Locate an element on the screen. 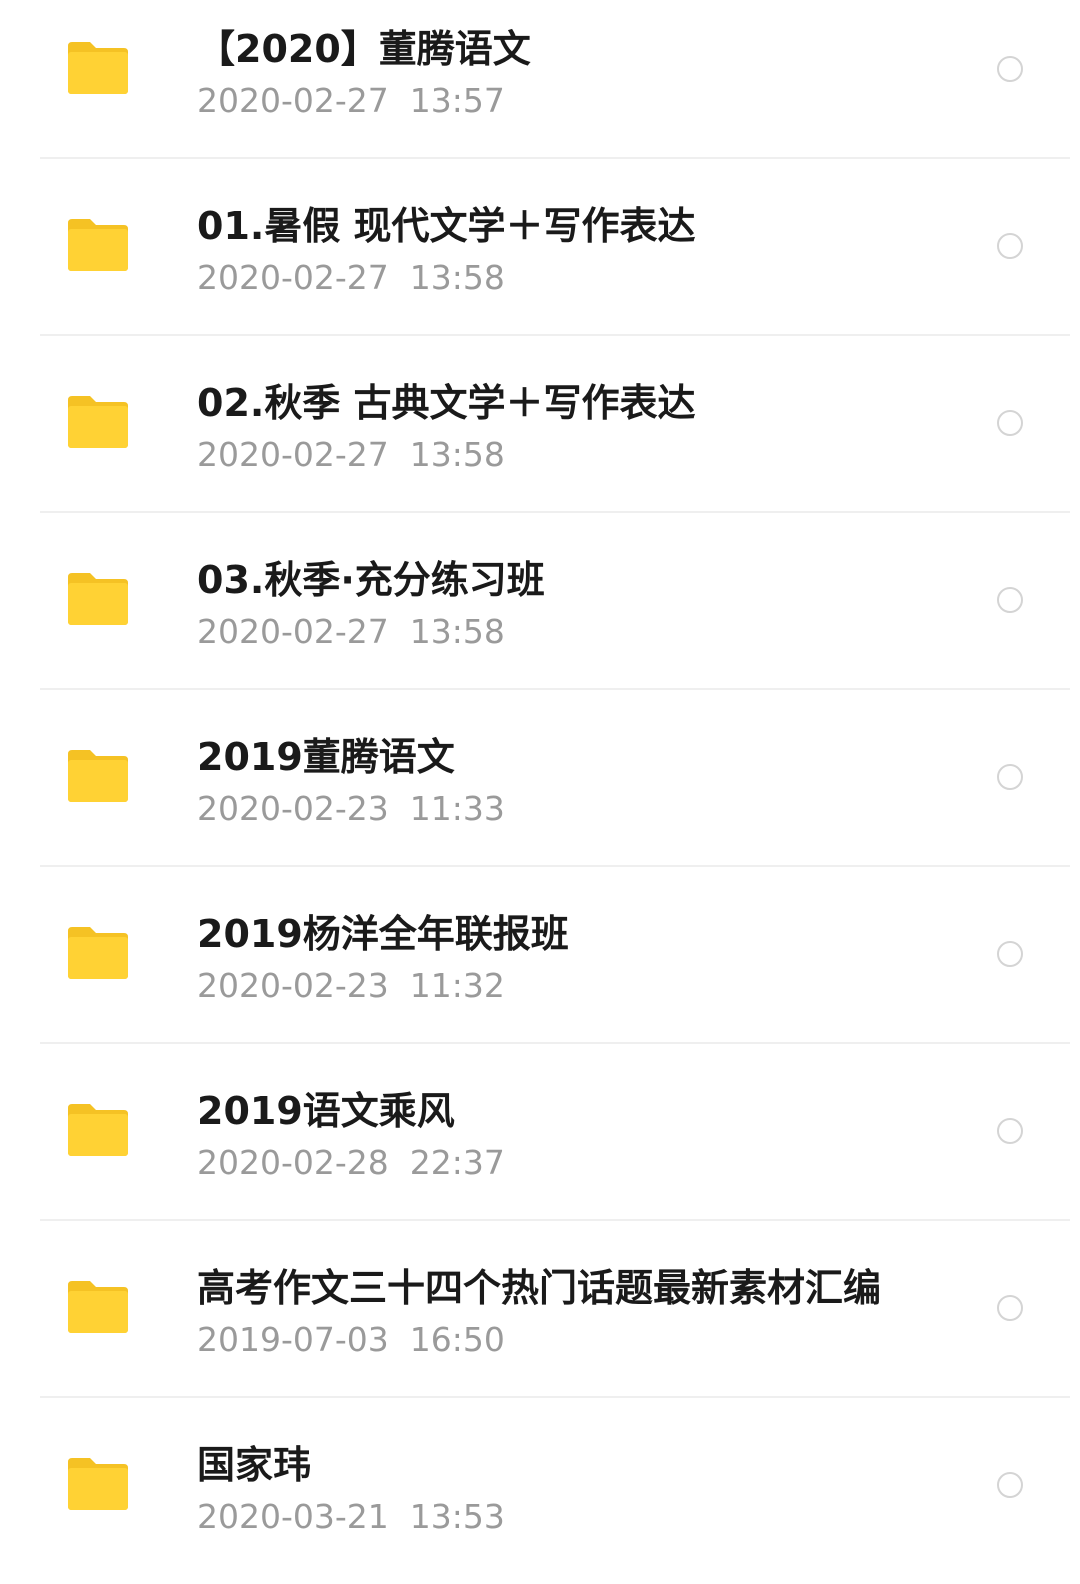  list-item: 国家玮 2020-03-21 13:53 is located at coordinates (540, 1486).